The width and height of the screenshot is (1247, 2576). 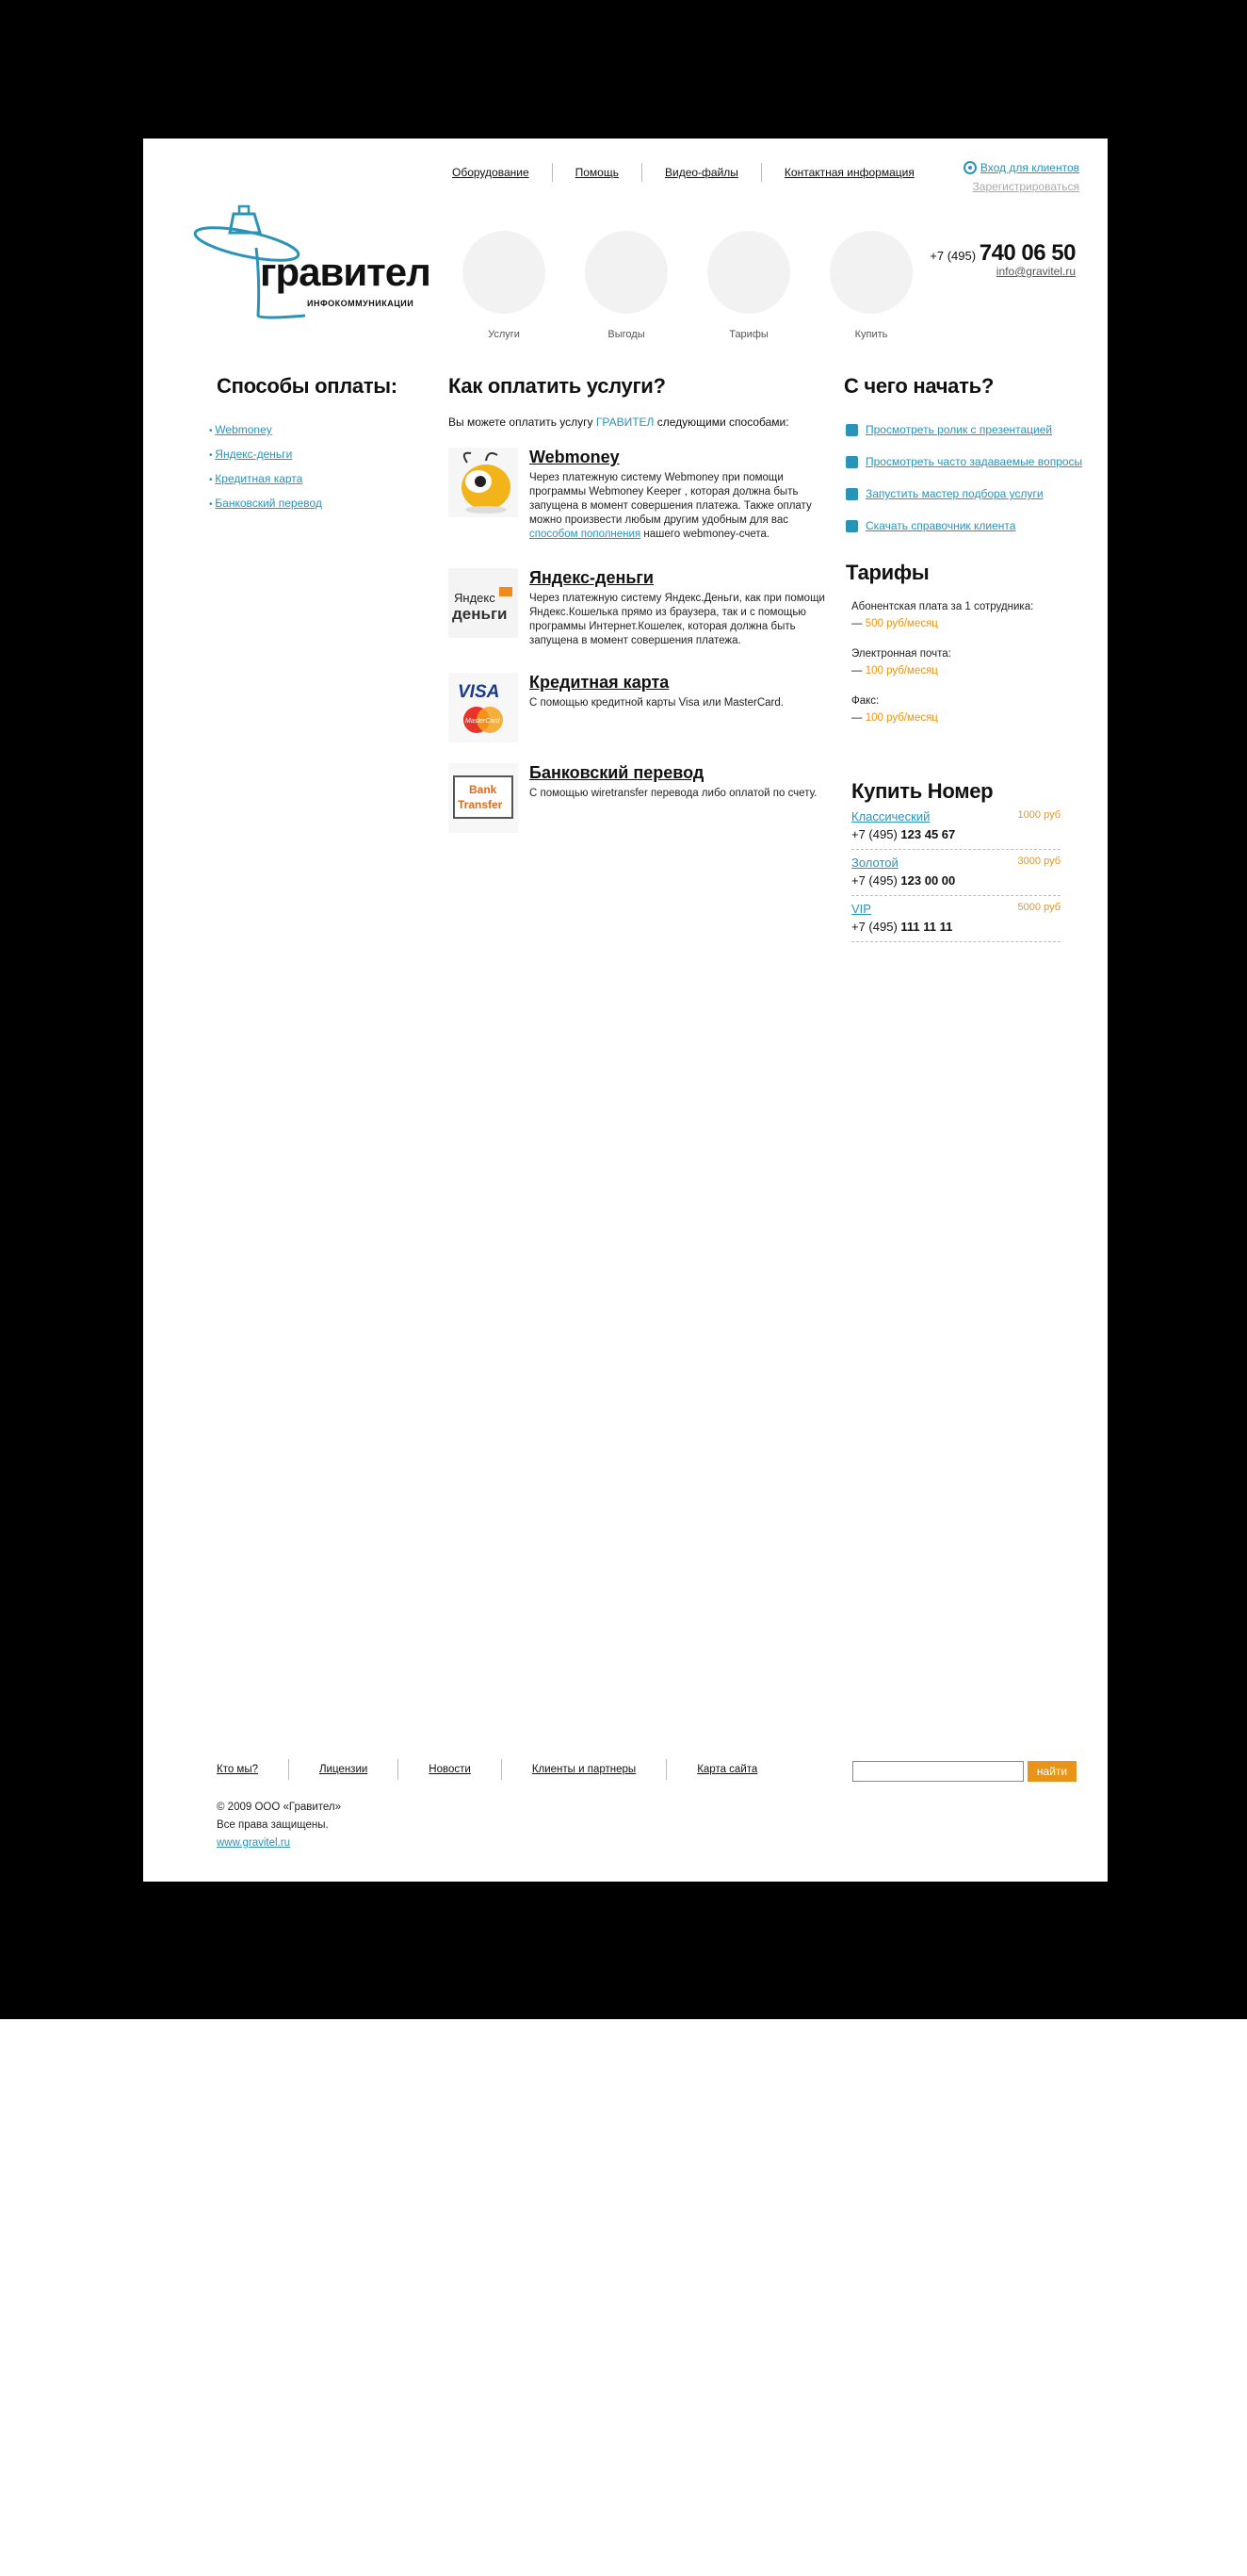 I want to click on feature-circles: Услуги Выгоды Тарифы Купить, so click(x=688, y=285).